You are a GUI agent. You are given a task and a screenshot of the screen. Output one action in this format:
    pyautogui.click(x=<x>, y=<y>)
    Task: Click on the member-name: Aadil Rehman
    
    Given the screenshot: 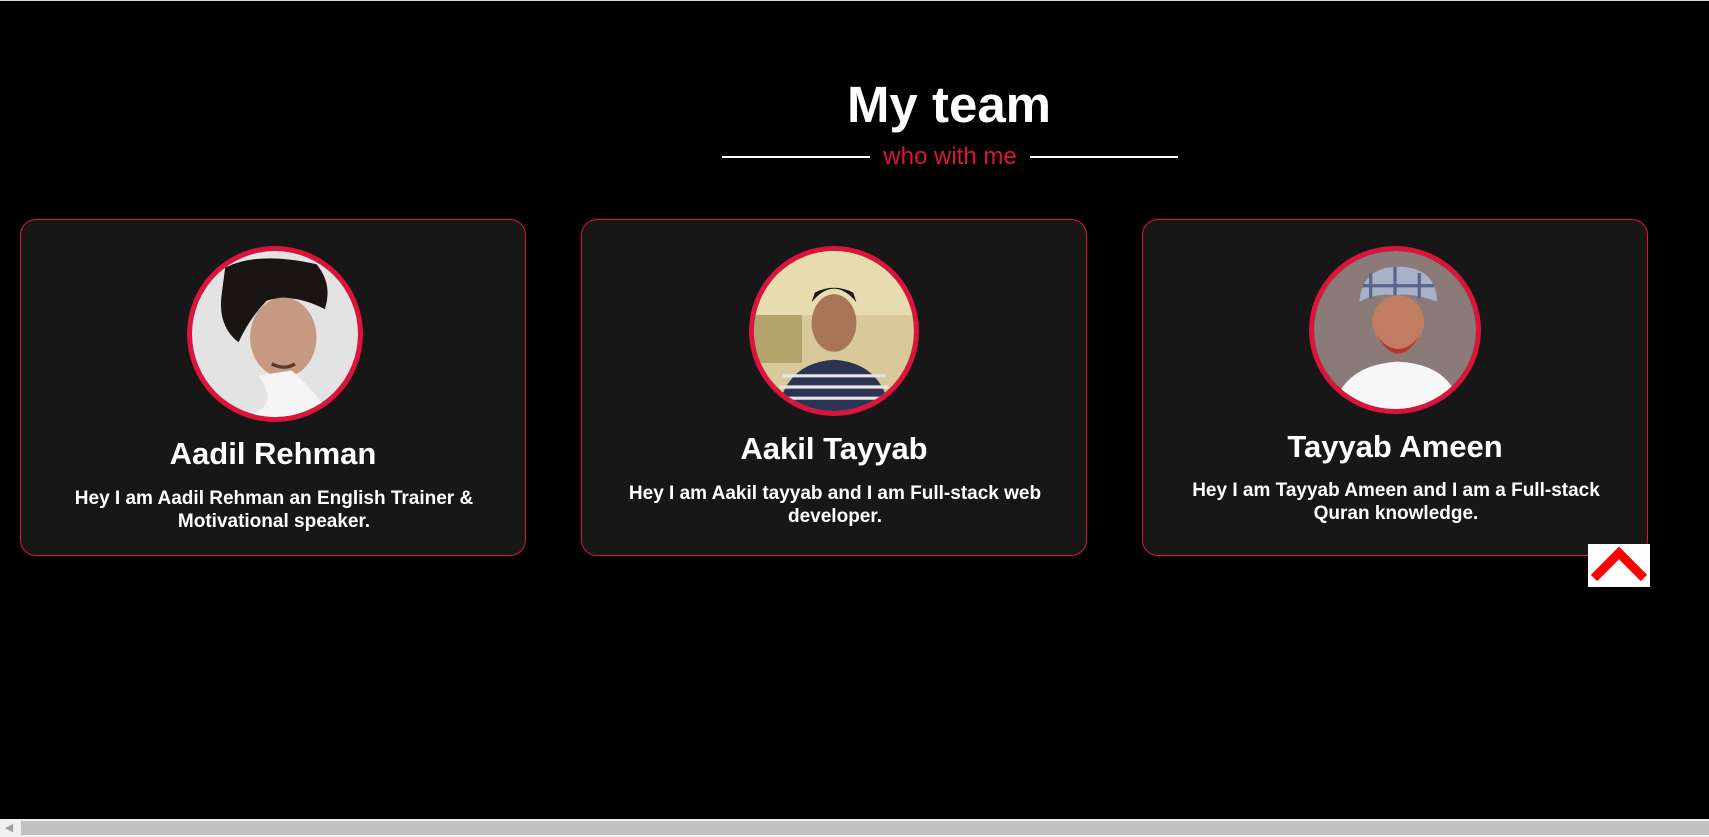 What is the action you would take?
    pyautogui.click(x=273, y=453)
    